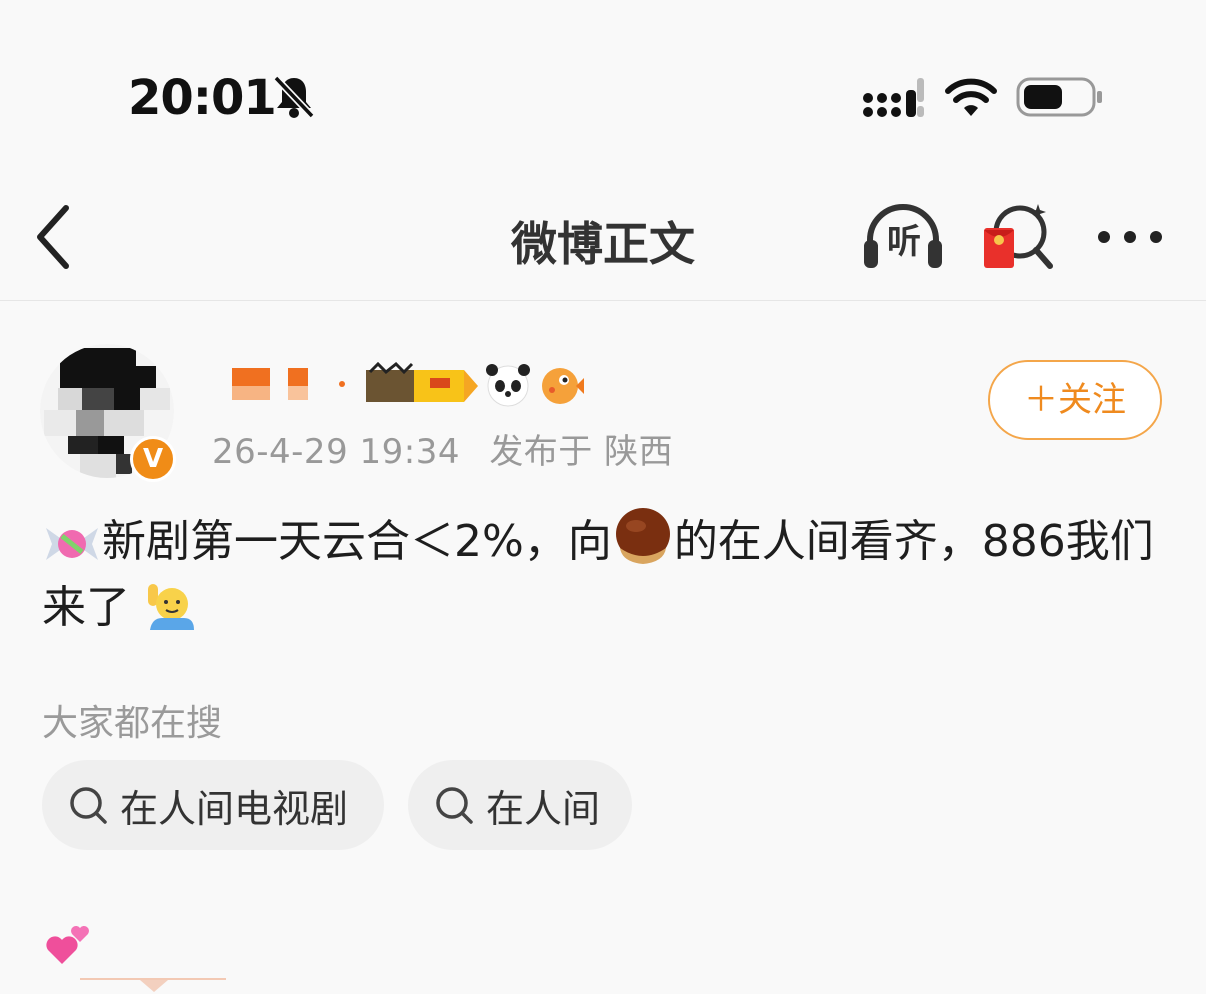 The height and width of the screenshot is (994, 1206). I want to click on red-packet-search-icon, so click(1017, 237).